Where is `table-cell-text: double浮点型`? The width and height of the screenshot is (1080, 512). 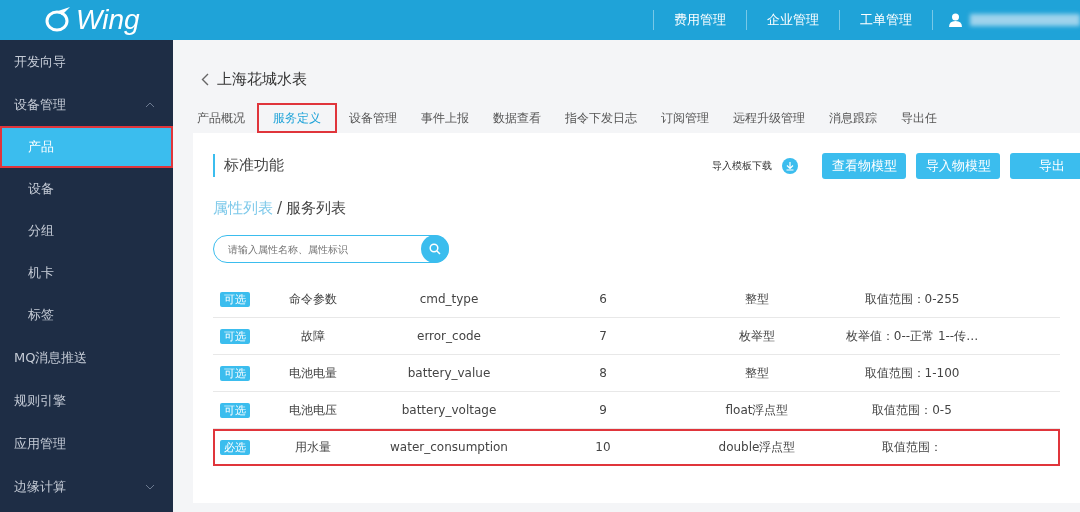
table-cell-text: double浮点型 is located at coordinates (757, 447).